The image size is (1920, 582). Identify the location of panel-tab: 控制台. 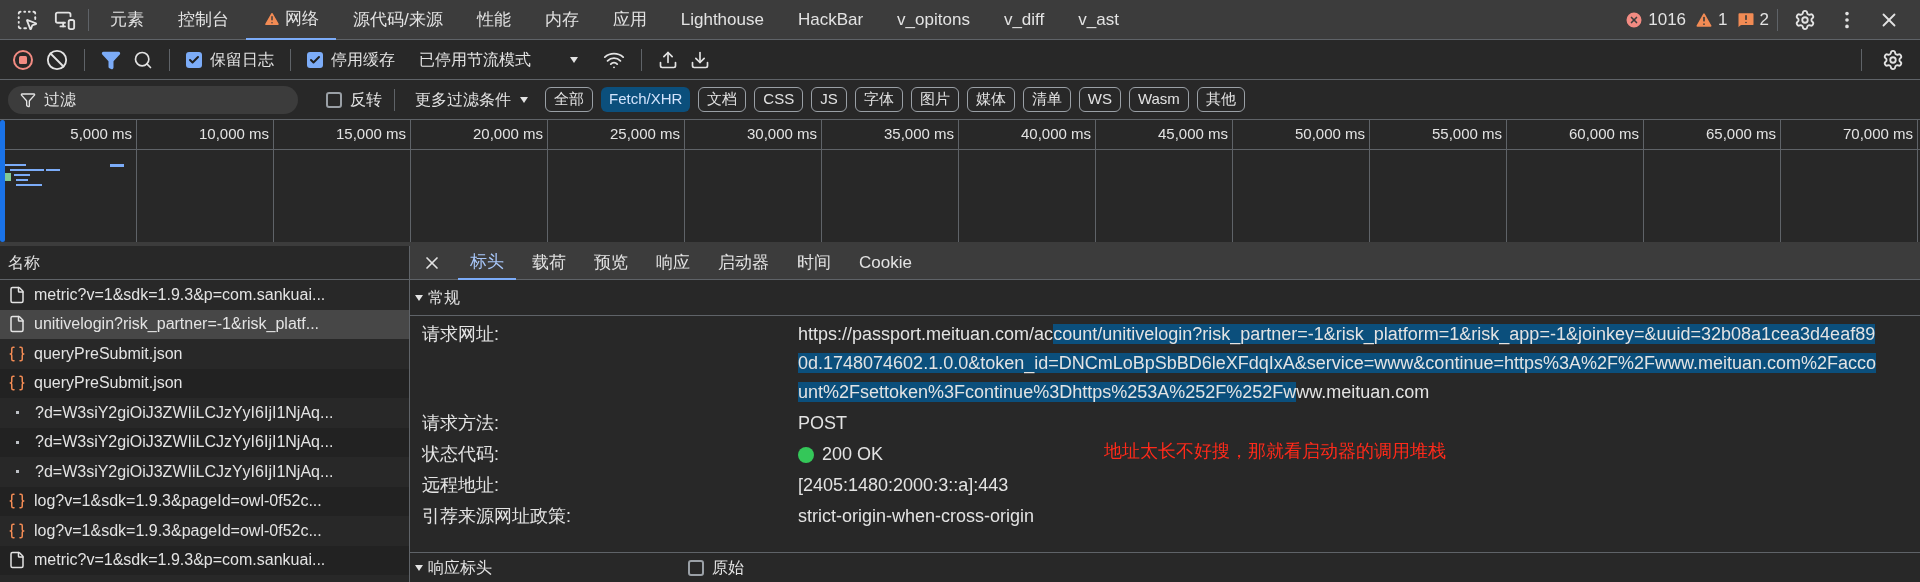
(203, 20).